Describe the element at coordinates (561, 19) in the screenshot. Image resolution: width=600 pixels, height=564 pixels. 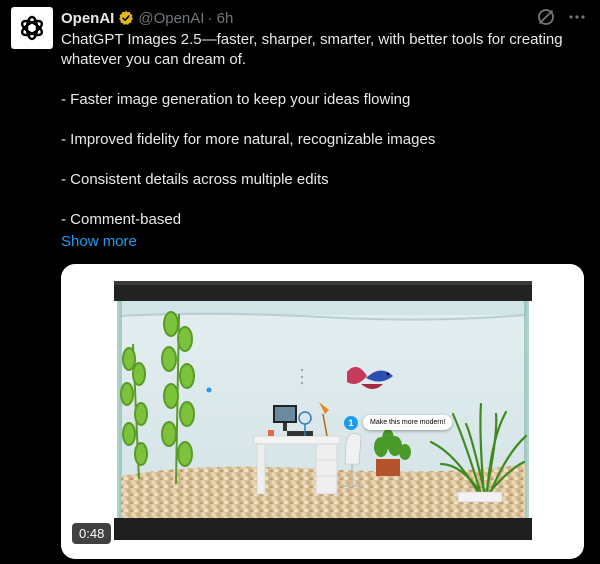
I see `header-actions` at that location.